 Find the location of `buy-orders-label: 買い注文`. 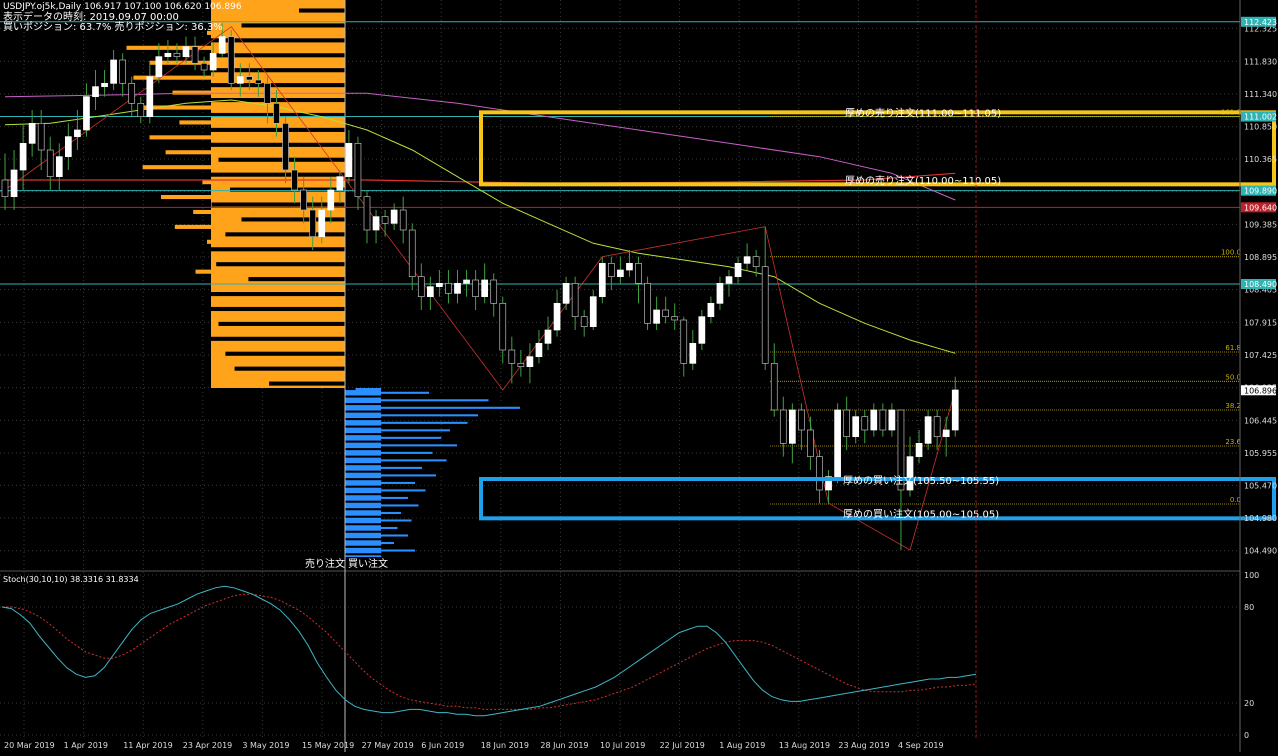

buy-orders-label: 買い注文 is located at coordinates (368, 563).